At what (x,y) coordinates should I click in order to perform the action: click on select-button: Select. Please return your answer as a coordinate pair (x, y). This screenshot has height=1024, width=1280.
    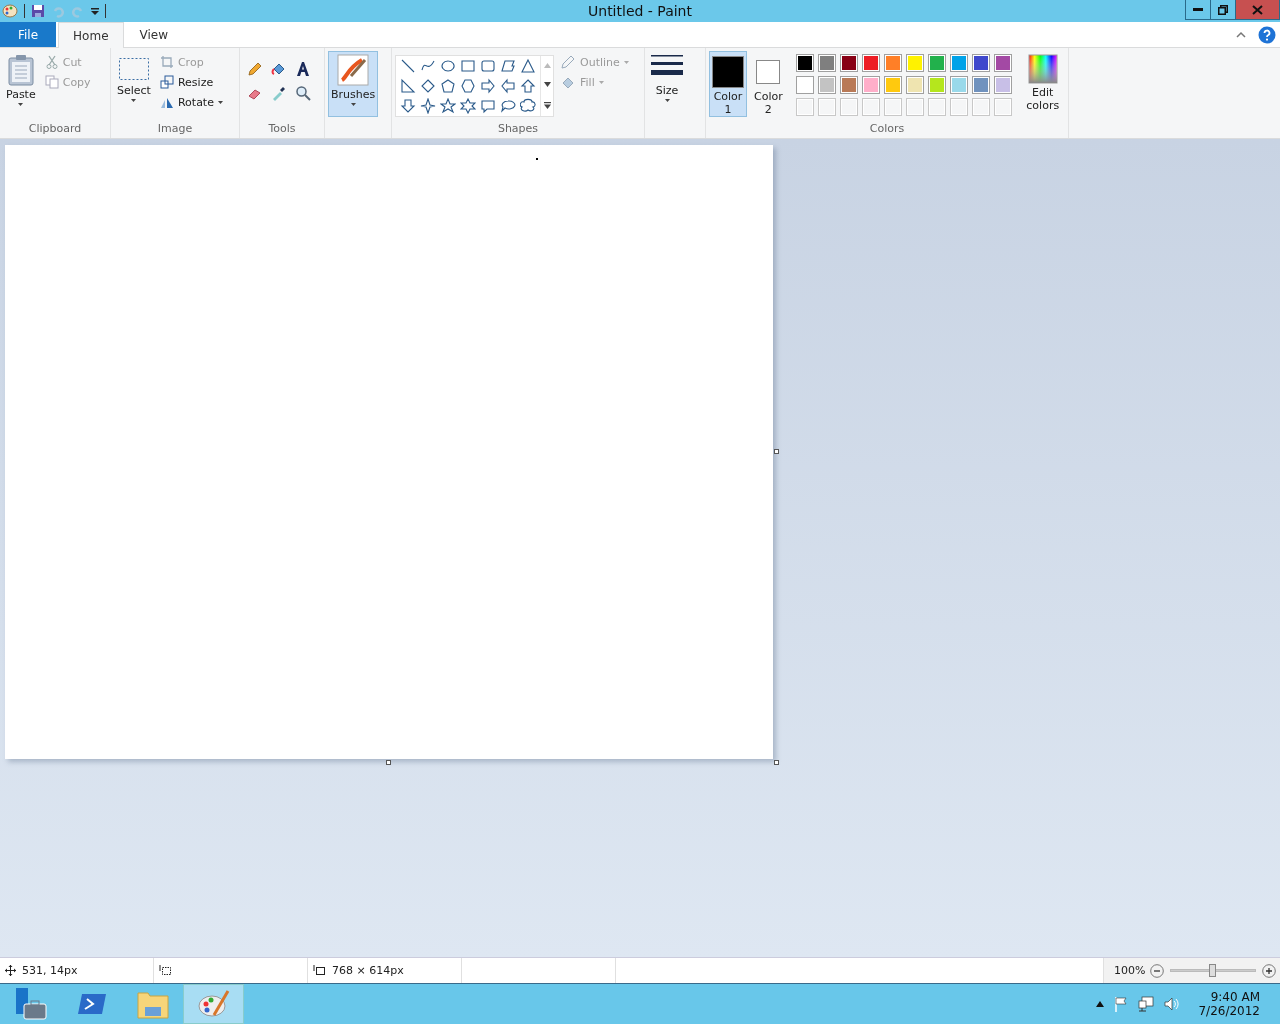
    Looking at the image, I should click on (134, 84).